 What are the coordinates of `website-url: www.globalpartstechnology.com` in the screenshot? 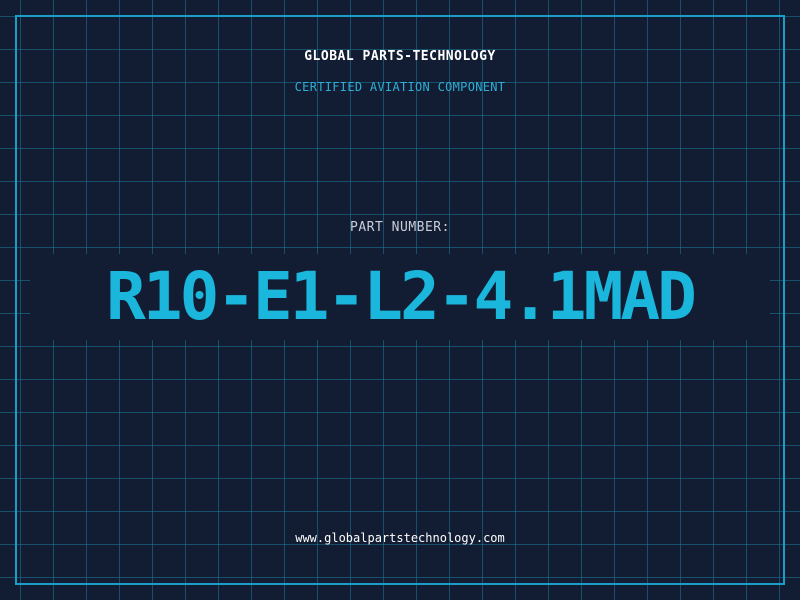 It's located at (400, 538).